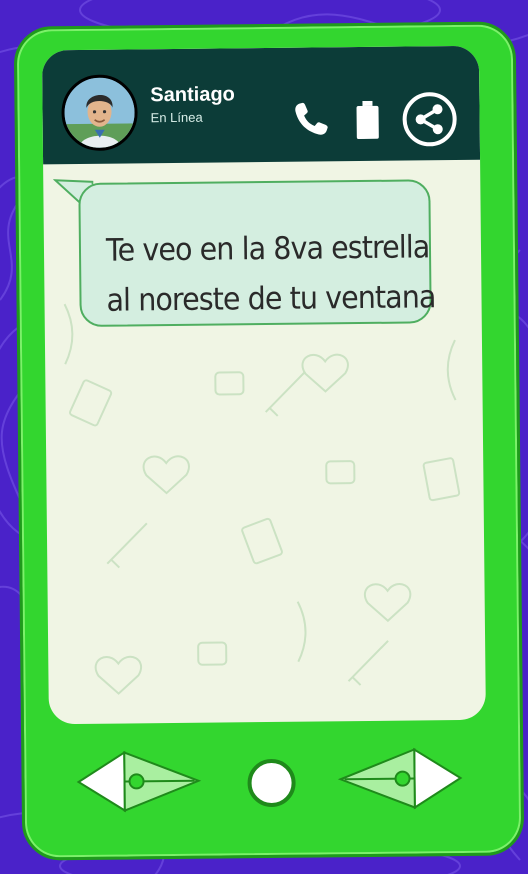 The height and width of the screenshot is (874, 528). What do you see at coordinates (192, 95) in the screenshot?
I see `contact-name: Santiago` at bounding box center [192, 95].